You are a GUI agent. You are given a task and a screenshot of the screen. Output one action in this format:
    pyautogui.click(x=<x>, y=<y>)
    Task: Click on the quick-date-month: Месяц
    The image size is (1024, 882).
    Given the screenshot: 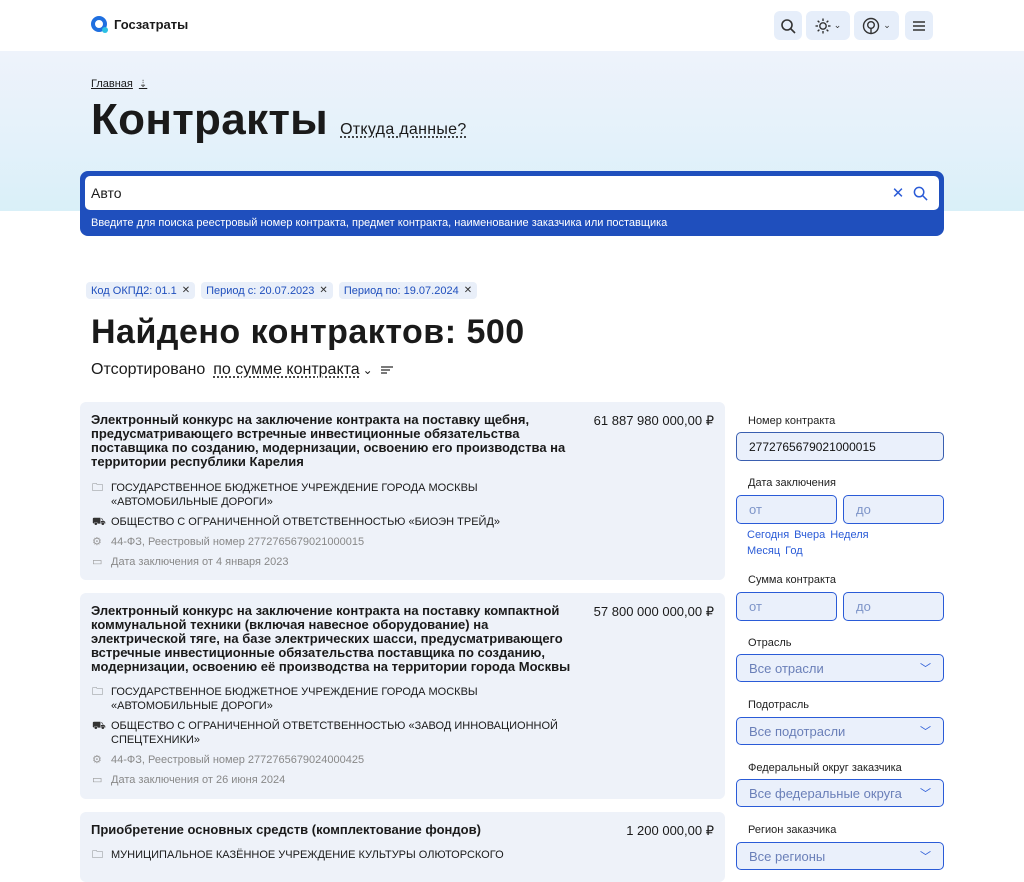 What is the action you would take?
    pyautogui.click(x=763, y=551)
    